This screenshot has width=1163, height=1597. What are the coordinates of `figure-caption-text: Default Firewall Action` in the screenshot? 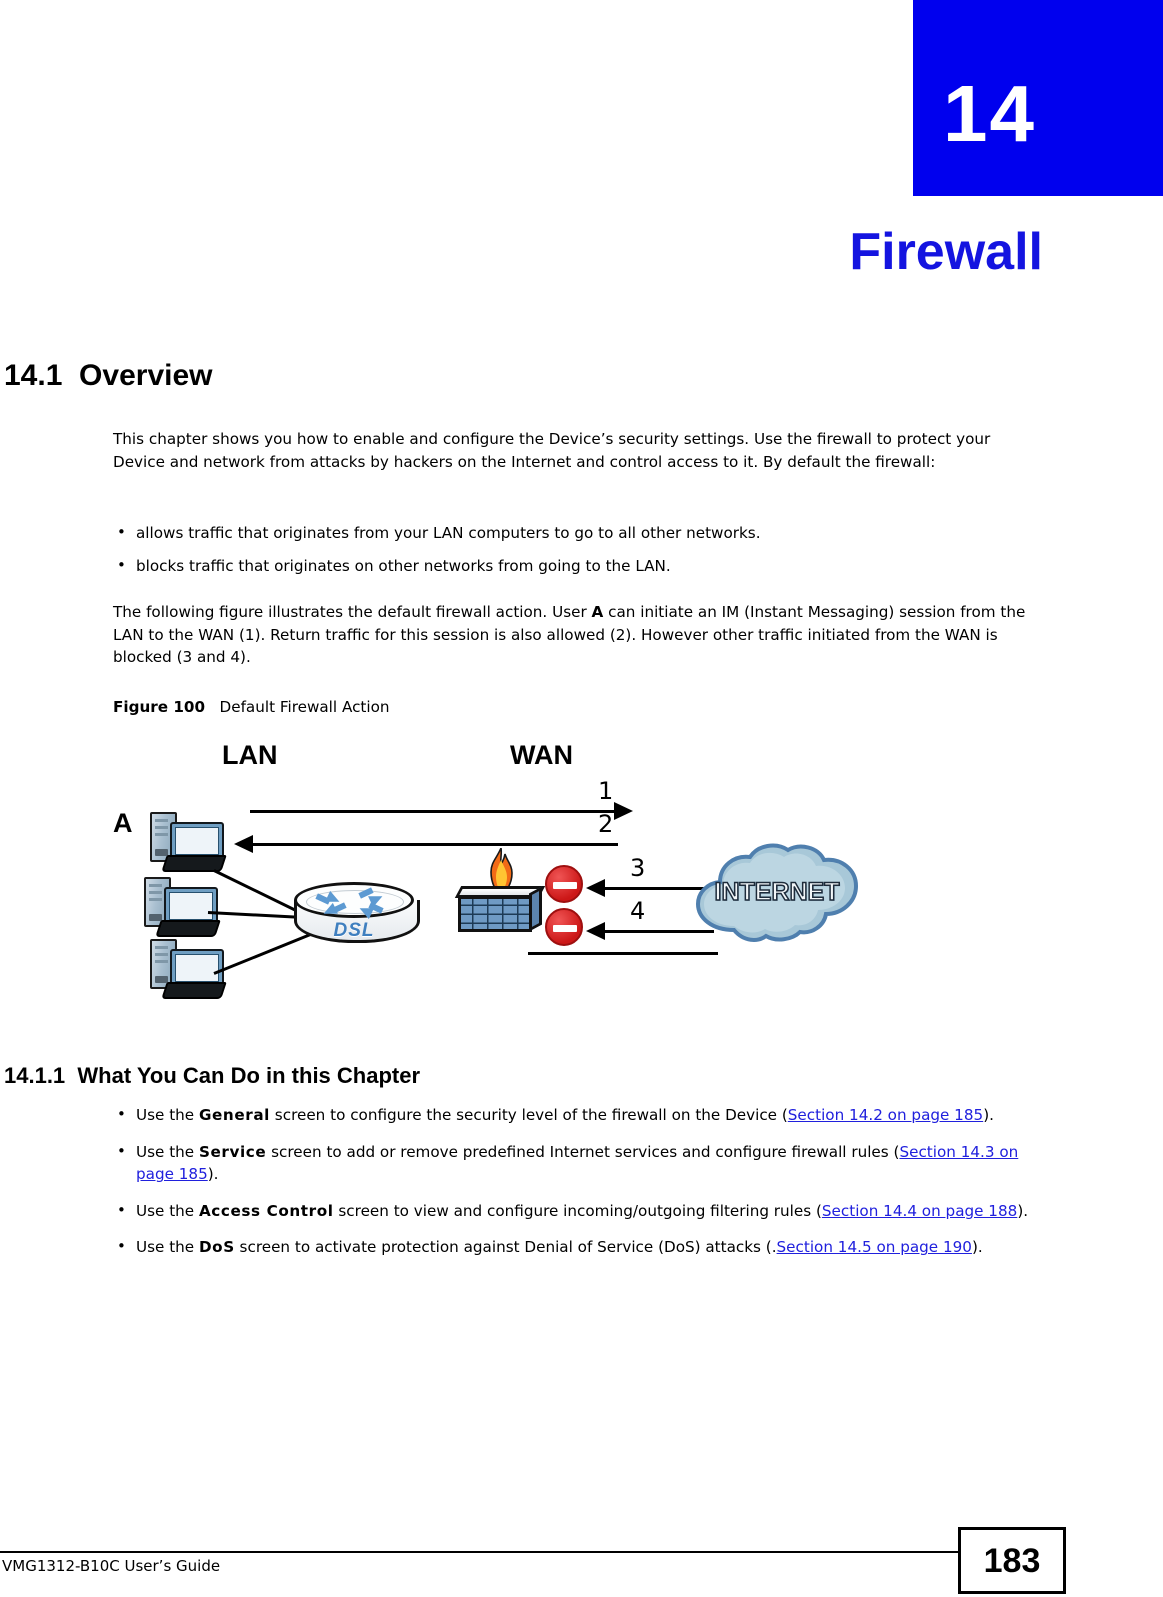 It's located at (304, 707).